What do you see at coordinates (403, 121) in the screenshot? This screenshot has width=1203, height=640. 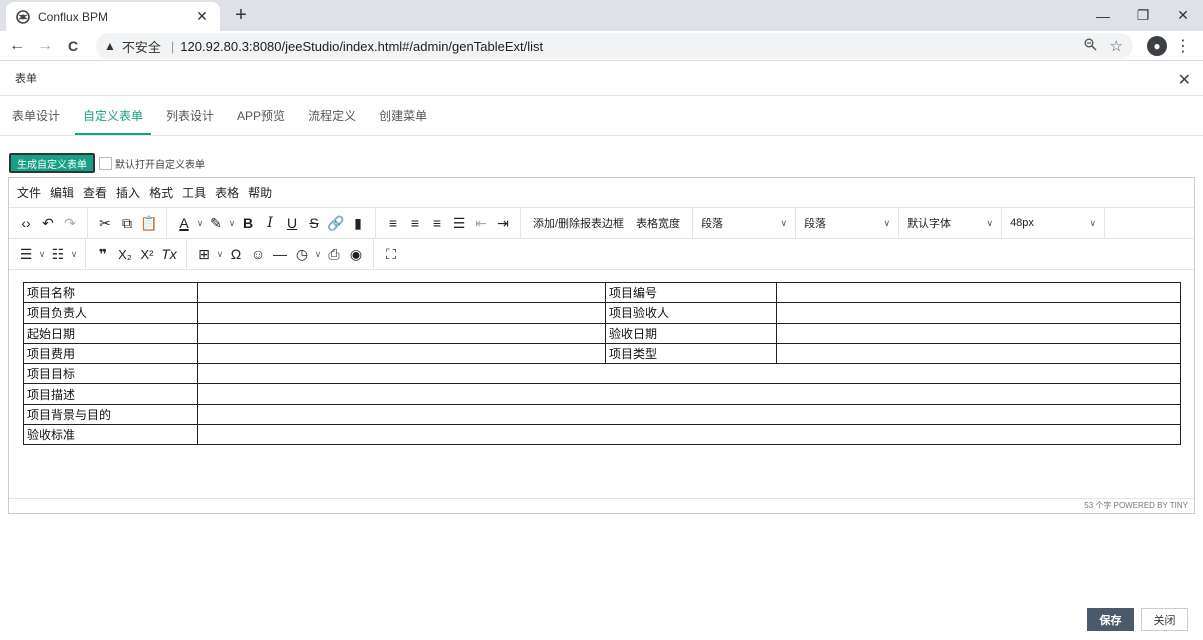 I see `tab-create-menu: 创建菜单` at bounding box center [403, 121].